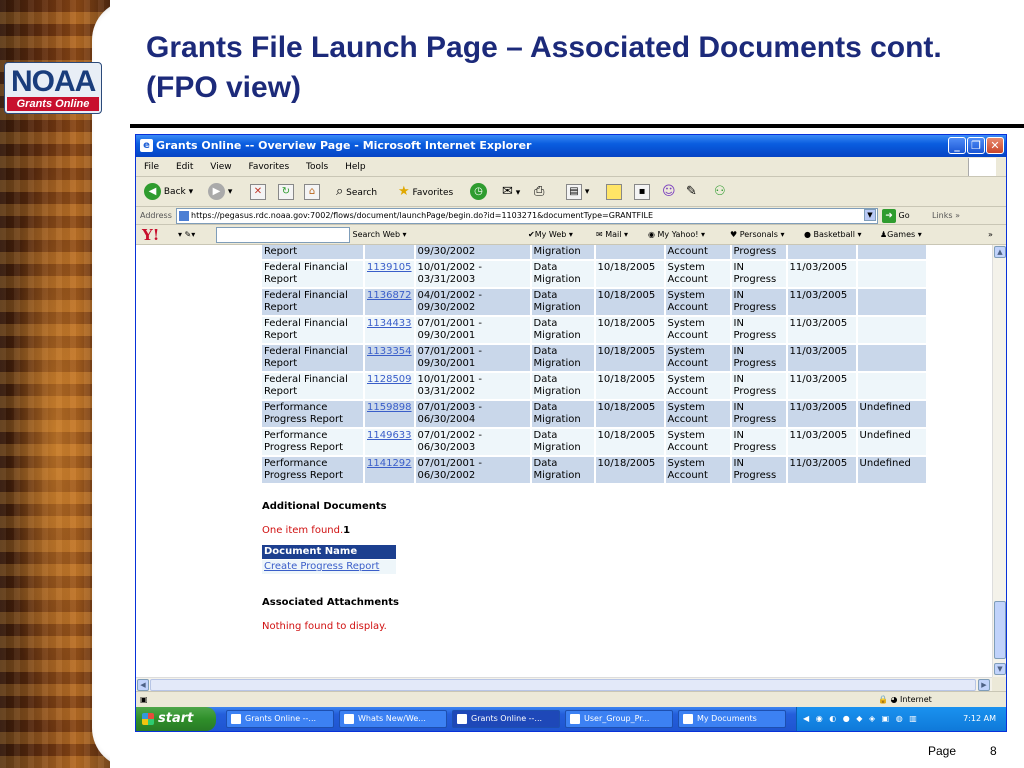 This screenshot has width=1024, height=768. What do you see at coordinates (389, 295) in the screenshot?
I see `document-id-link: 1136872` at bounding box center [389, 295].